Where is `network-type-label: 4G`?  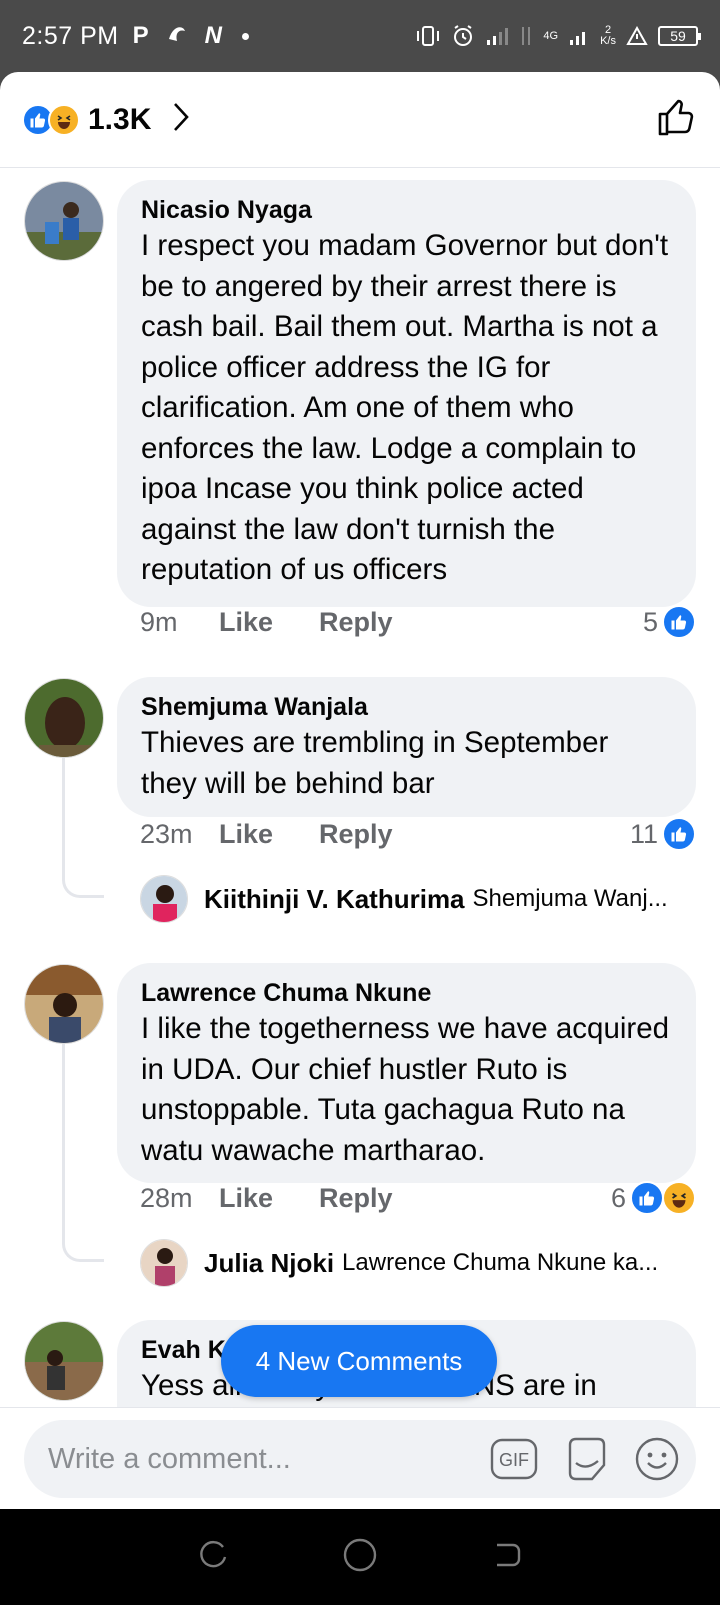 network-type-label: 4G is located at coordinates (551, 35).